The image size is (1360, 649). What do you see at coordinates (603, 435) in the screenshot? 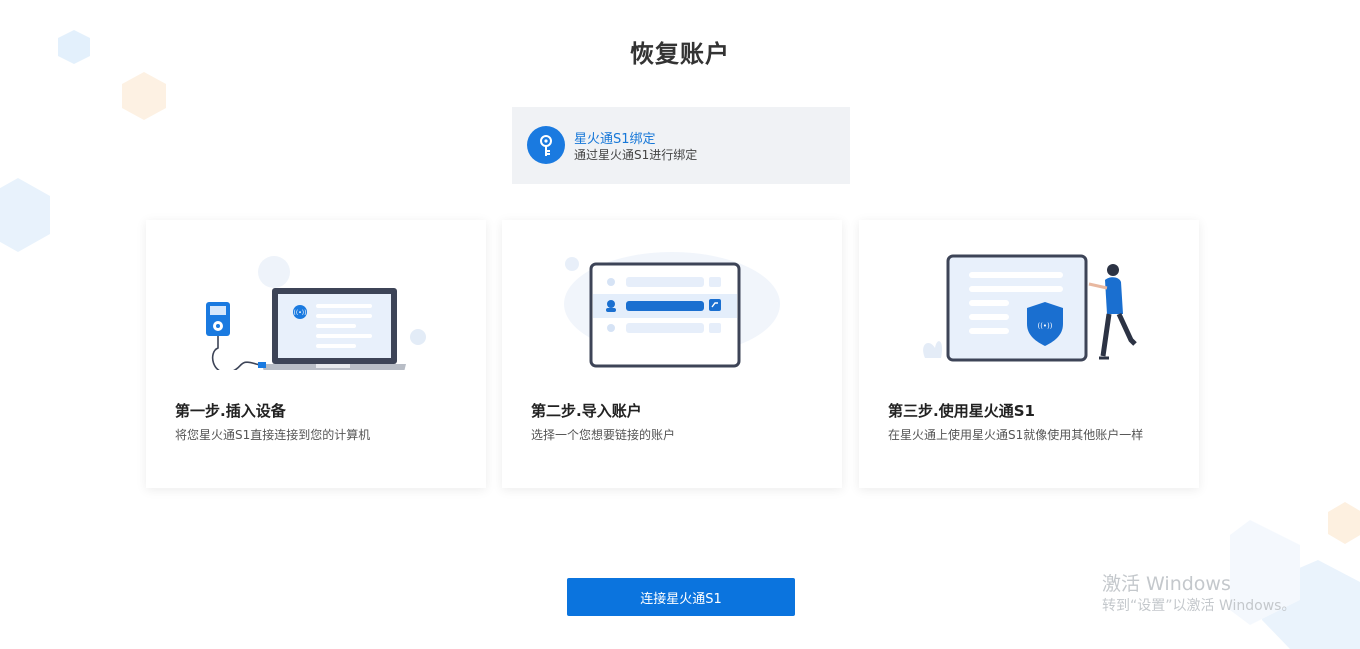
I see `step-description: 选择一个您想要链接的账户` at bounding box center [603, 435].